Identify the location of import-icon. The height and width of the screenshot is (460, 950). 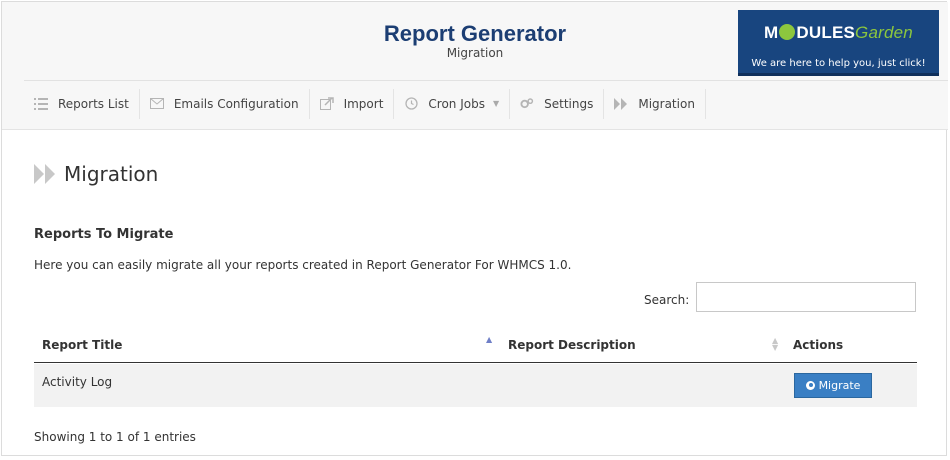
(326, 104).